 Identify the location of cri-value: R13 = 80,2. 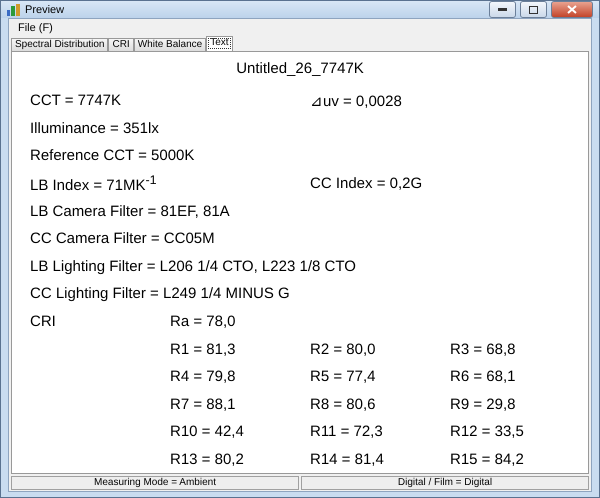
(207, 459).